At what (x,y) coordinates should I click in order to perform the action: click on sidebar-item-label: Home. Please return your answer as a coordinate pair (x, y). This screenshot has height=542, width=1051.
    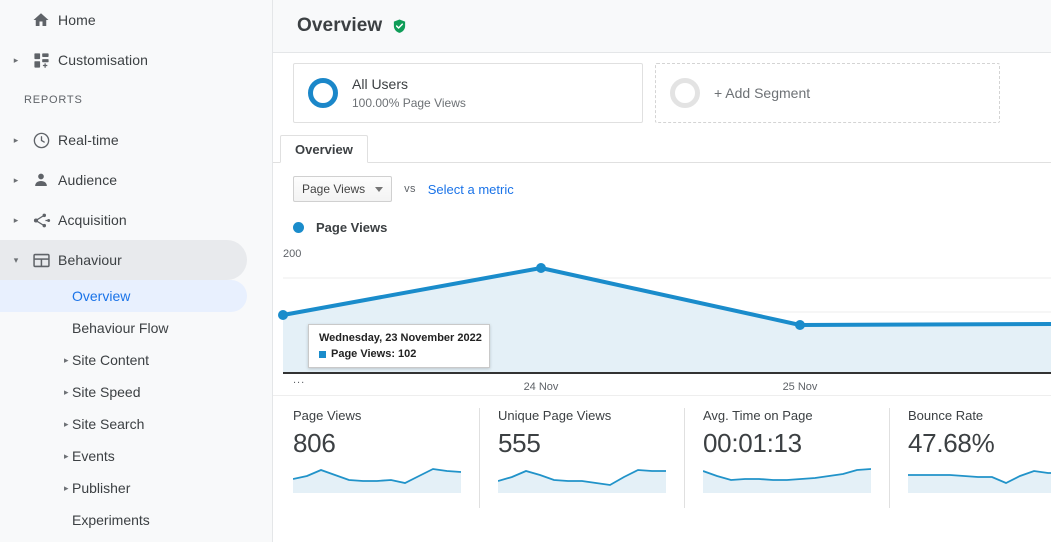
    Looking at the image, I should click on (77, 20).